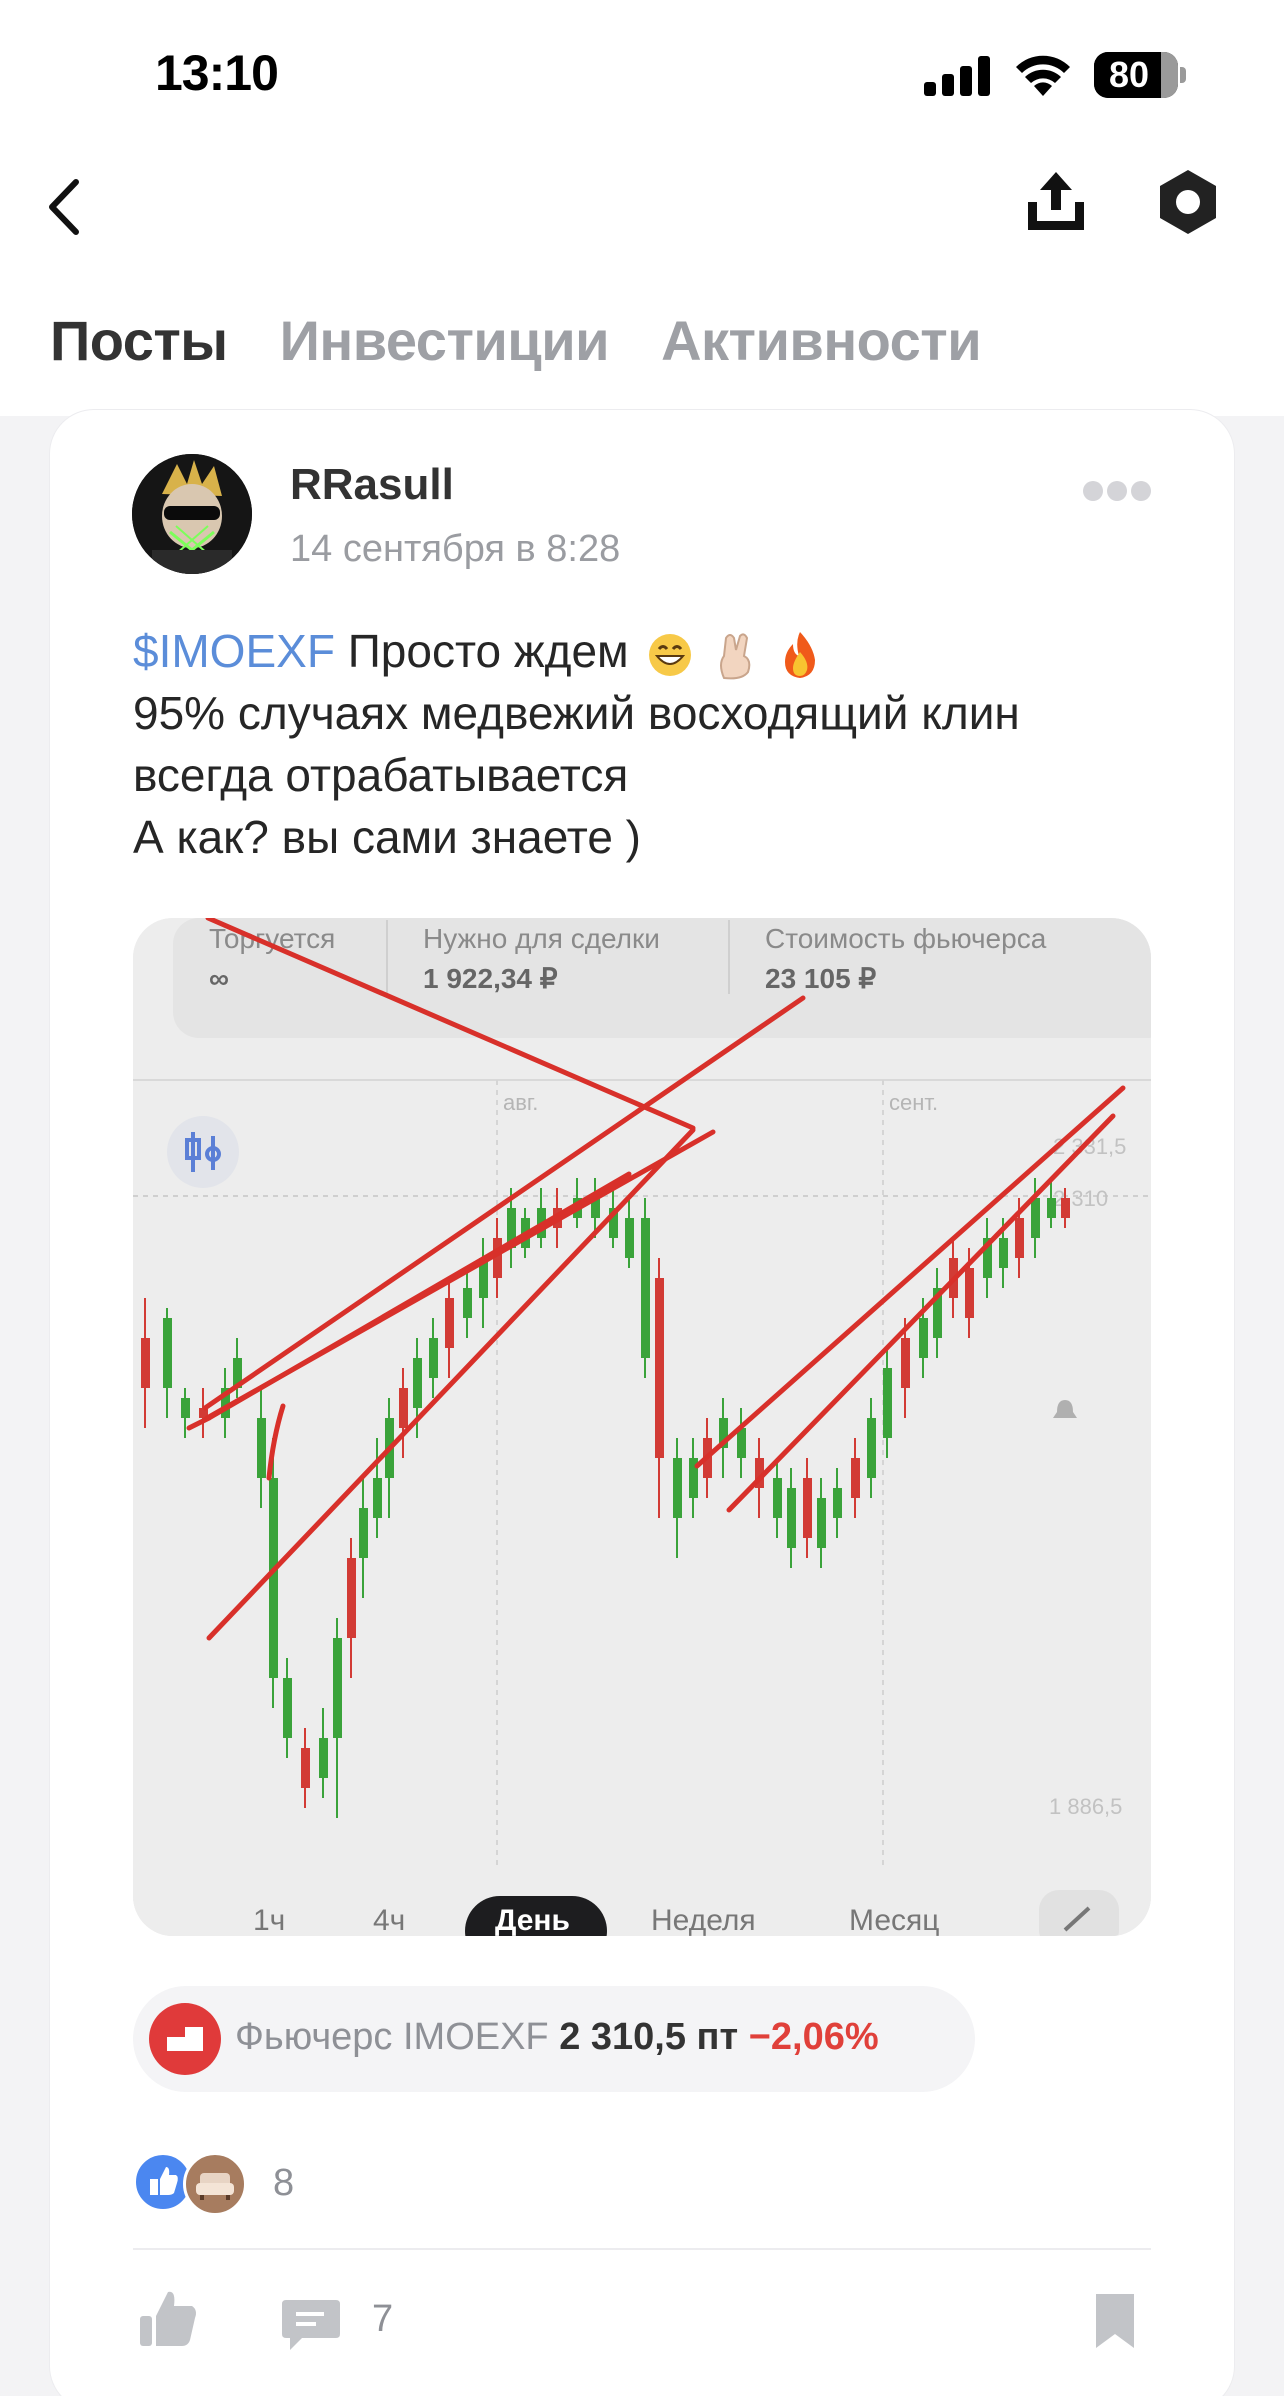 This screenshot has width=1284, height=2396. What do you see at coordinates (284, 2183) in the screenshot?
I see `reactions-count: 8` at bounding box center [284, 2183].